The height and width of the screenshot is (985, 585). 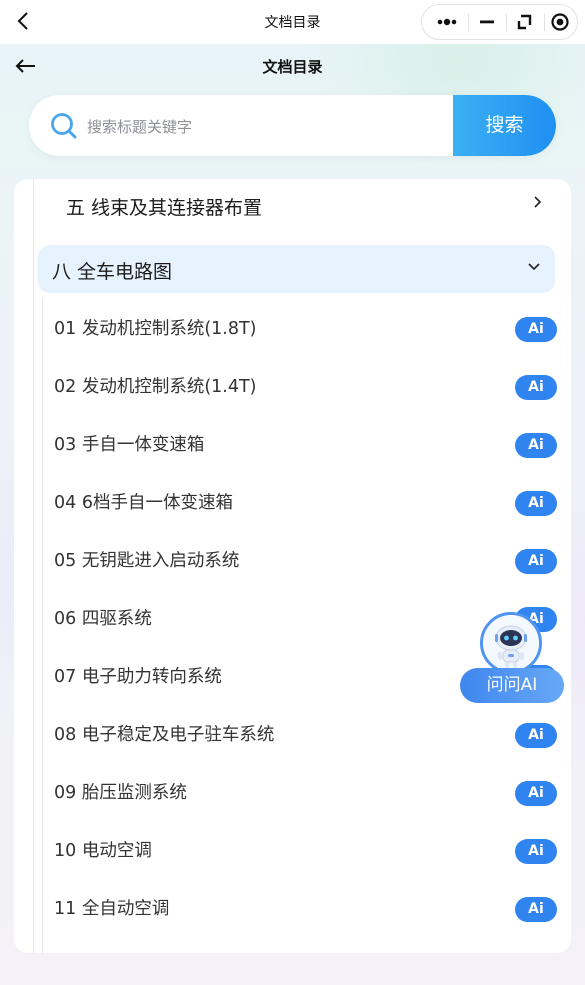 What do you see at coordinates (525, 22) in the screenshot?
I see `switch-icon` at bounding box center [525, 22].